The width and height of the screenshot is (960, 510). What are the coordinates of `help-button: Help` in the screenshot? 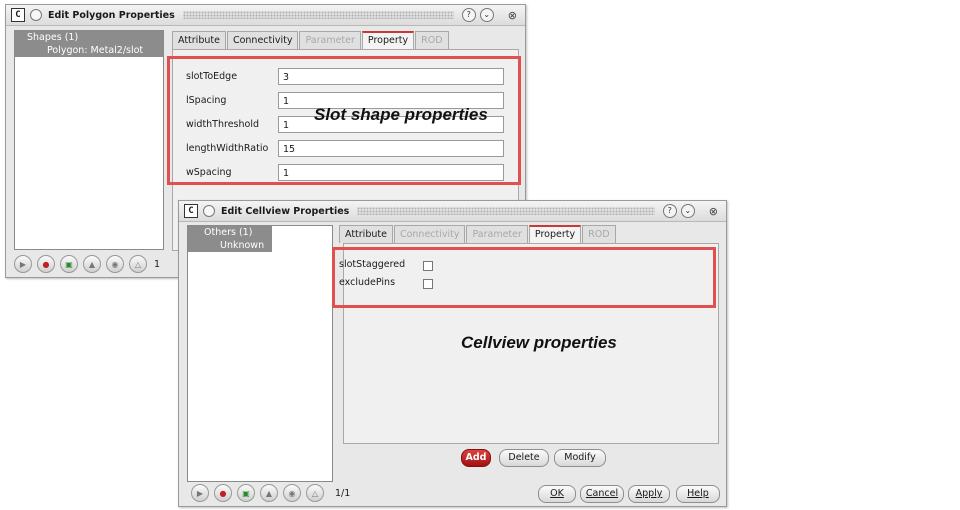 It's located at (698, 494).